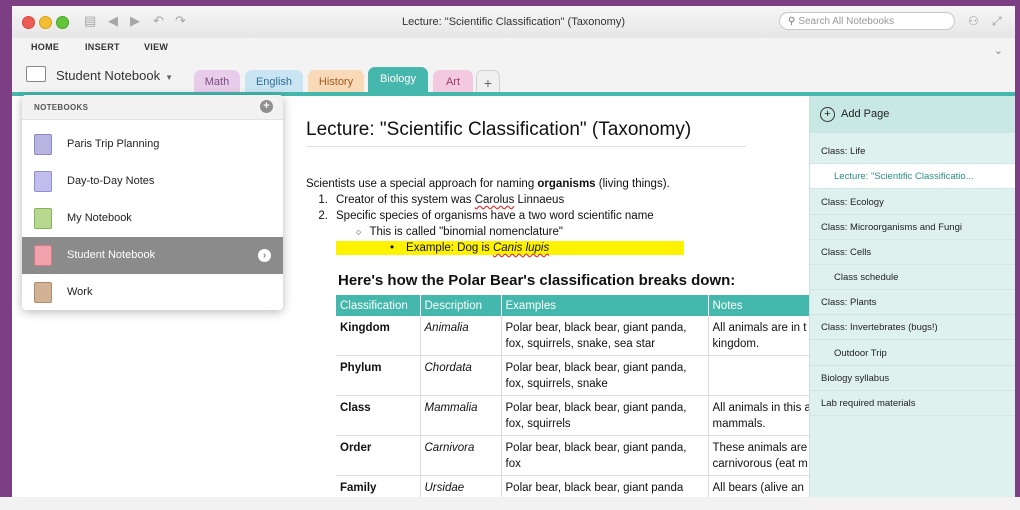  Describe the element at coordinates (605, 486) in the screenshot. I see `table-cell: Polar bear, black bear, giant panda` at that location.